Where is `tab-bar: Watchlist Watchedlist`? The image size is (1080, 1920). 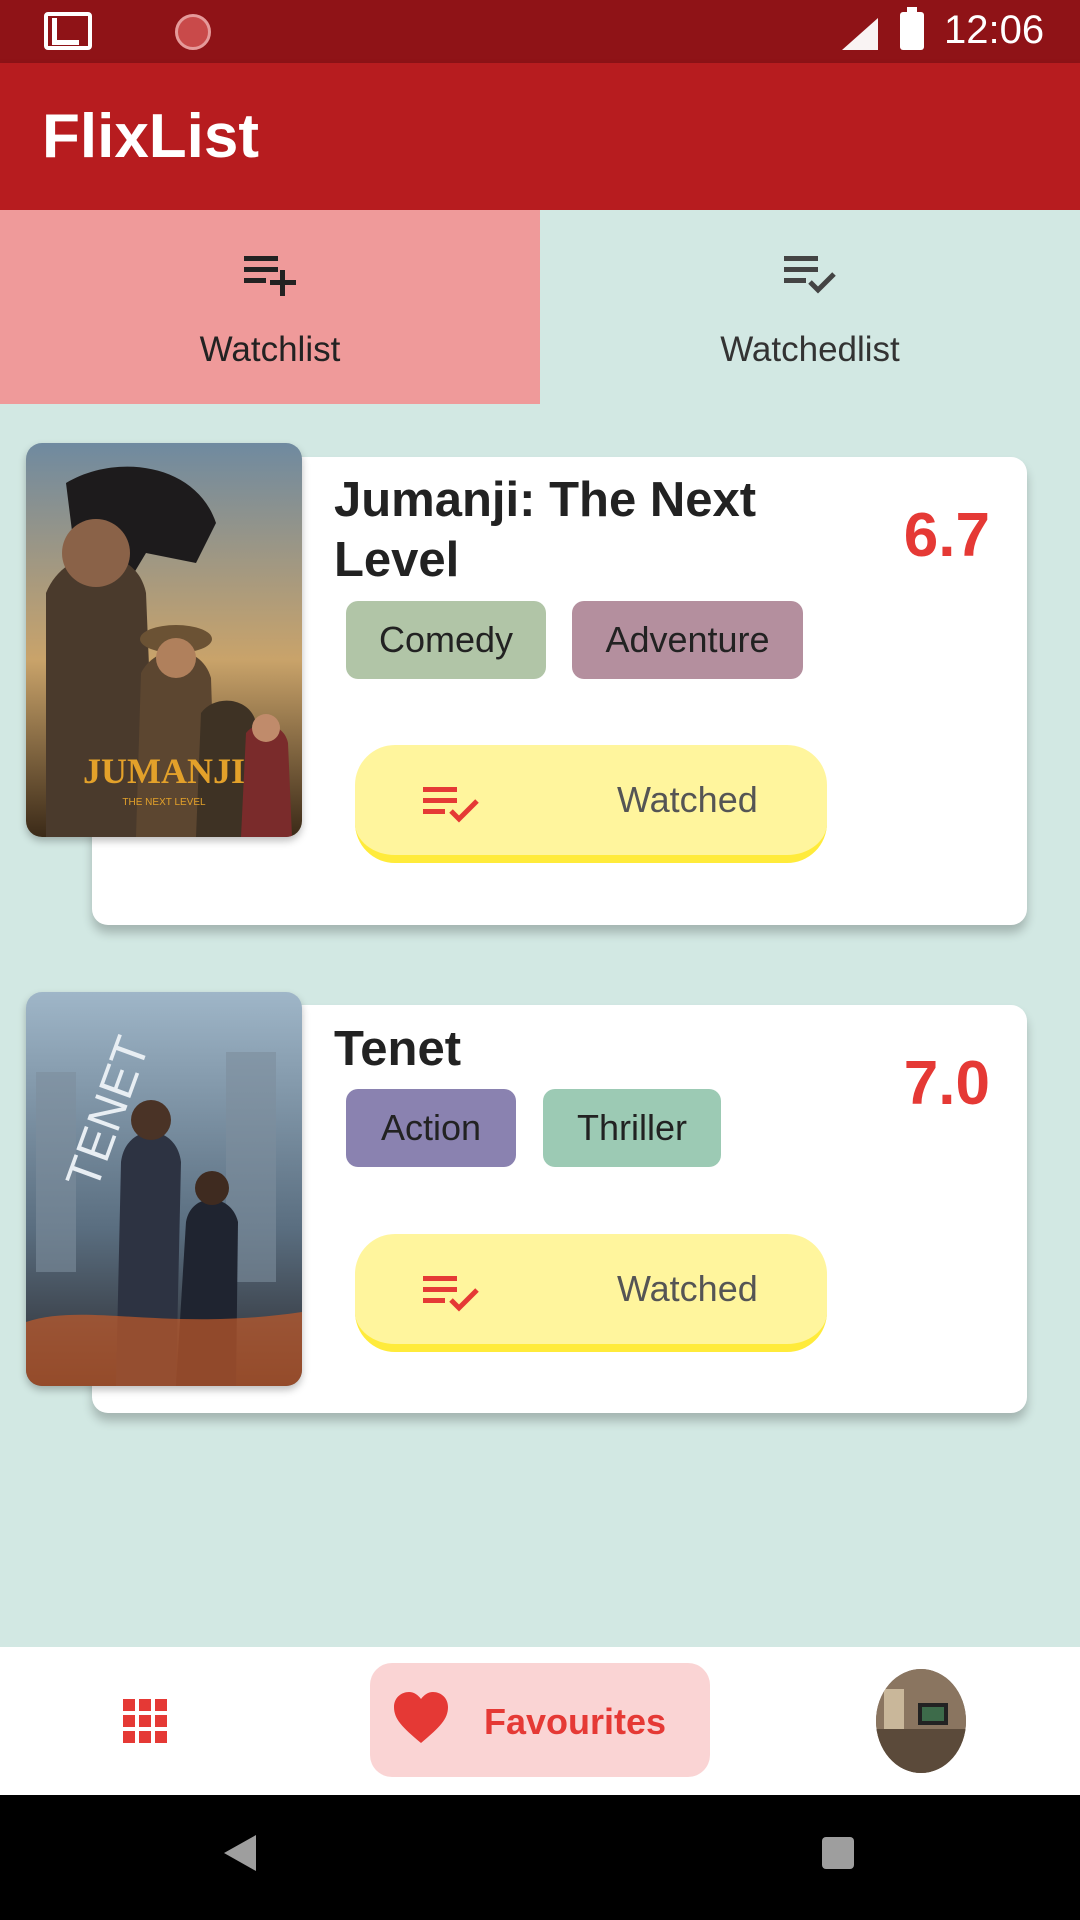
tab-bar: Watchlist Watchedlist is located at coordinates (540, 307).